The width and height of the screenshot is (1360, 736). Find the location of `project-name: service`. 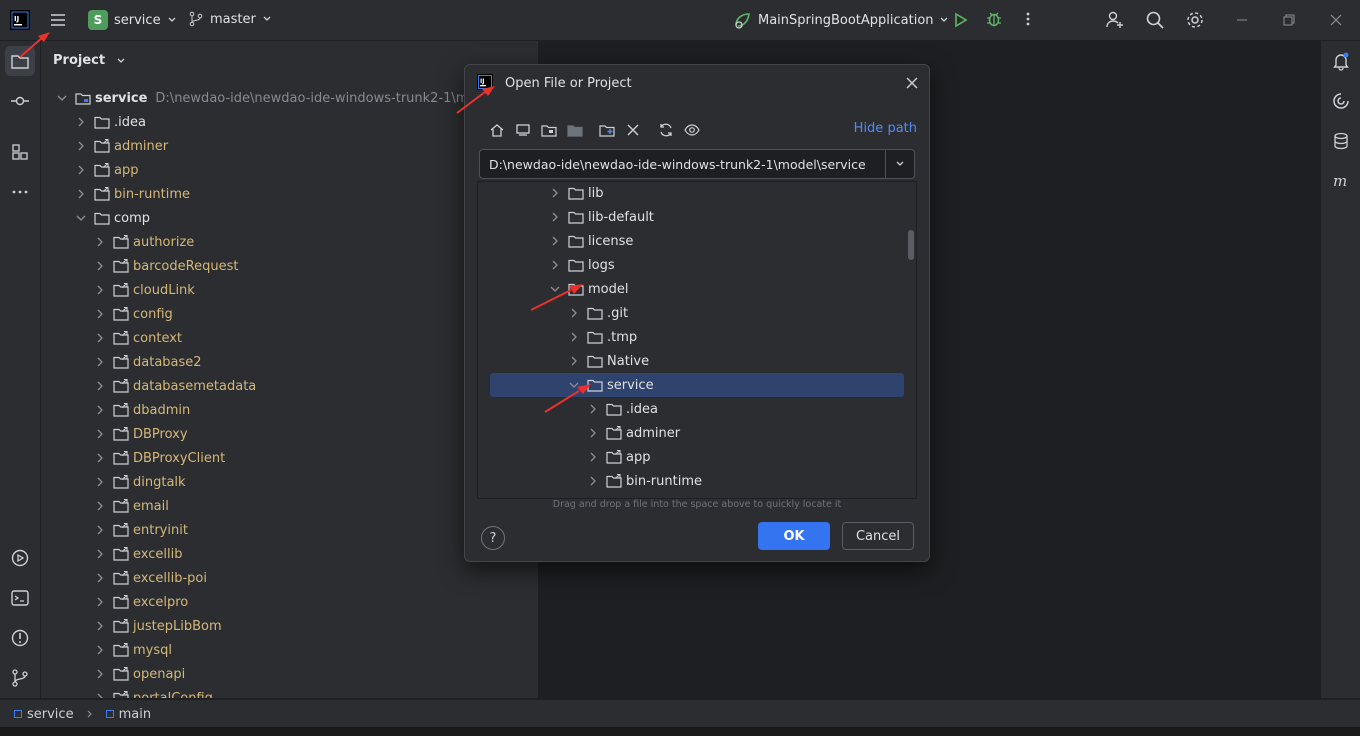

project-name: service is located at coordinates (137, 20).